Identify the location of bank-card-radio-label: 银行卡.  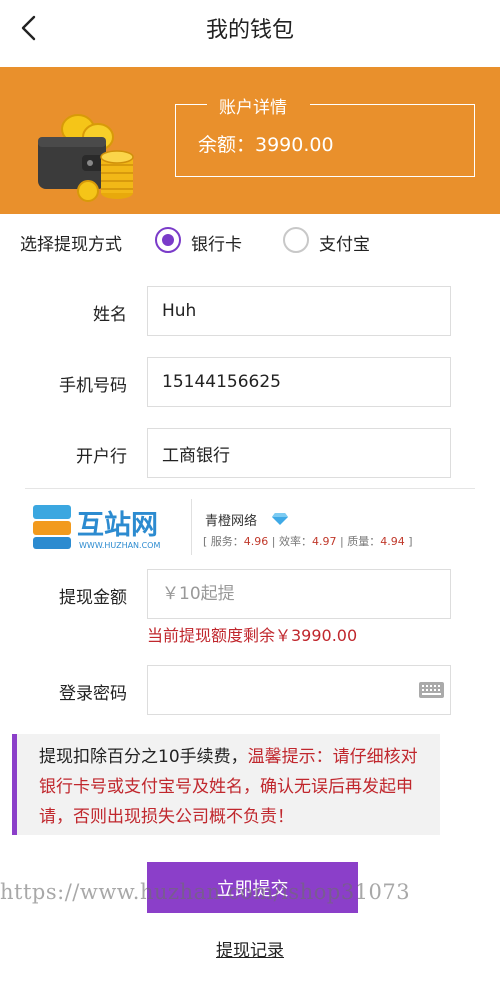
(216, 242).